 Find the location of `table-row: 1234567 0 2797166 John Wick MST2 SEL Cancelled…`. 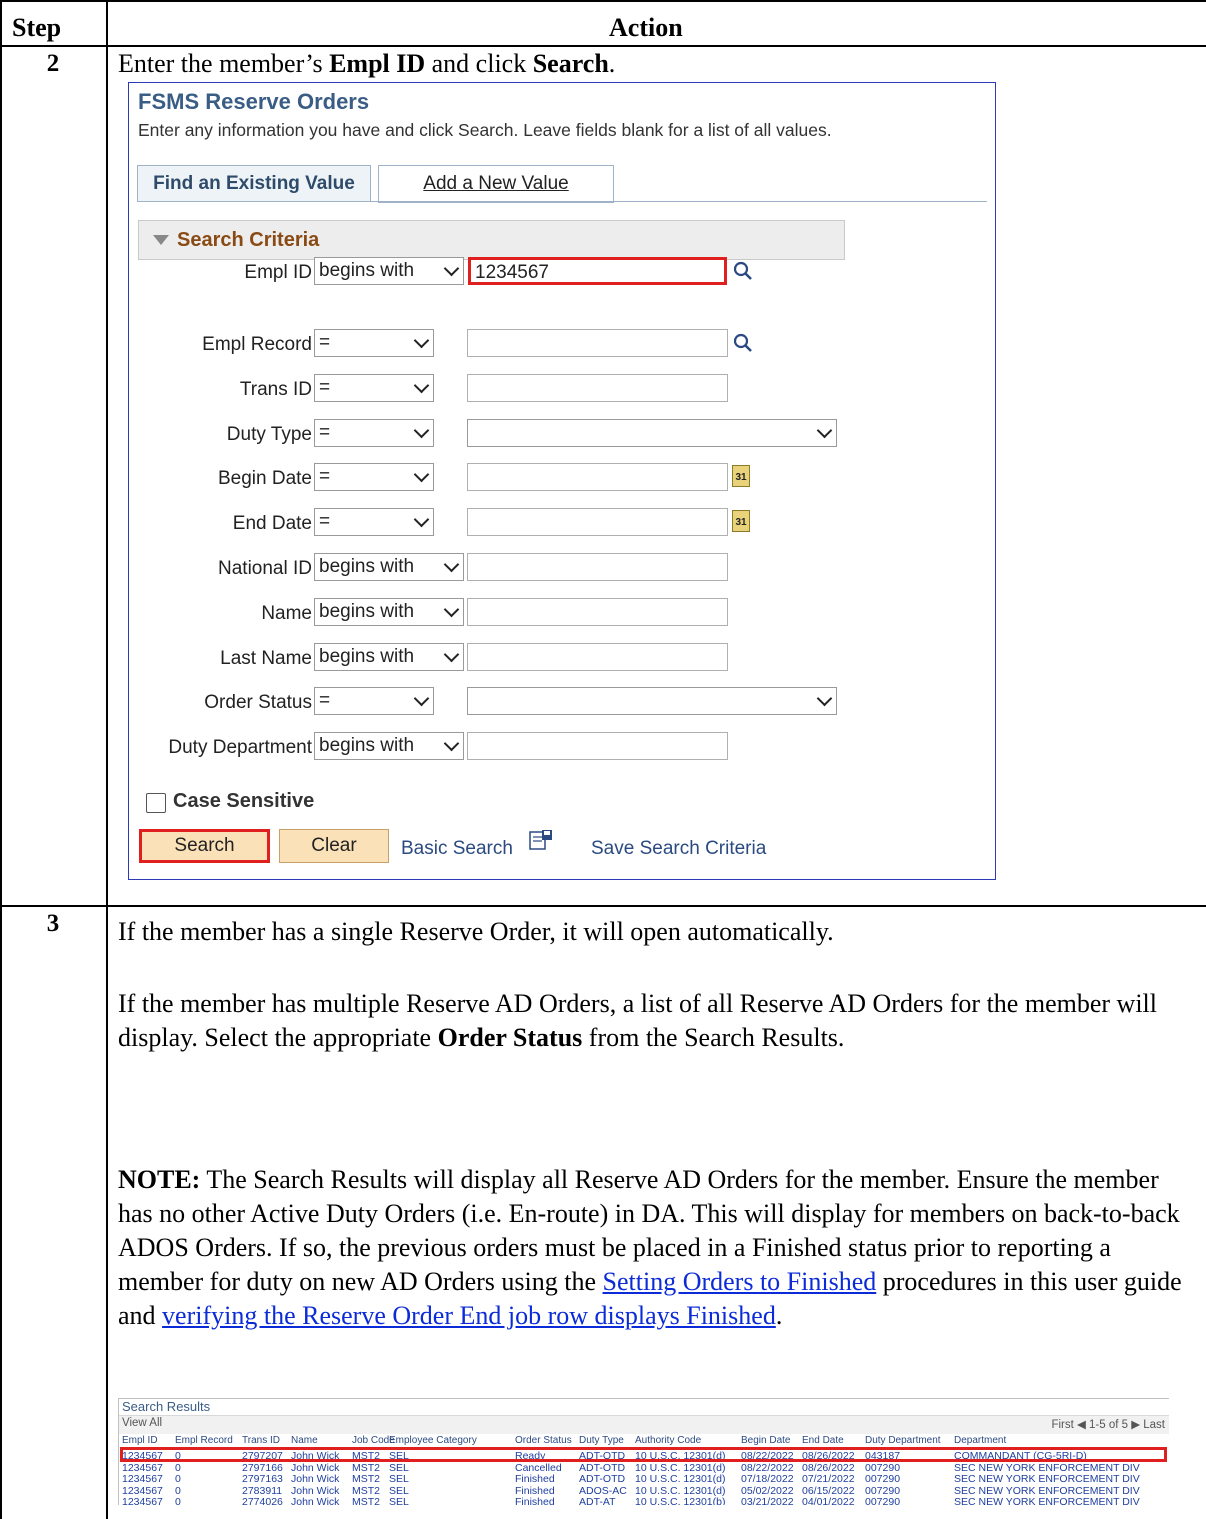

table-row: 1234567 0 2797166 John Wick MST2 SEL Cancelled… is located at coordinates (644, 1468).